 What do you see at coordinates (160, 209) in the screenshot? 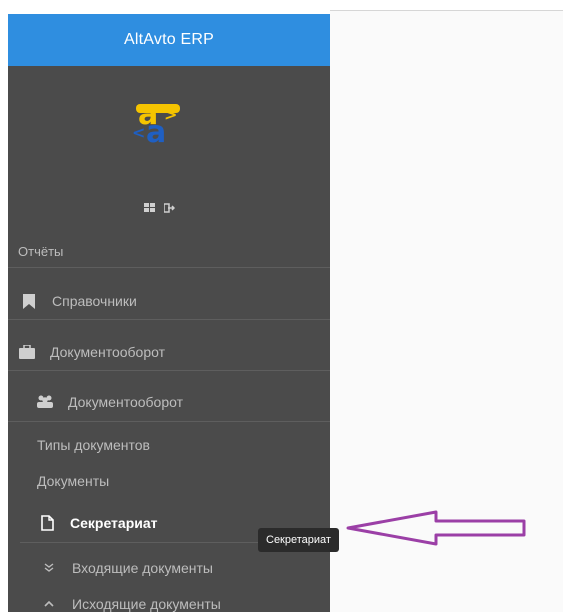
I see `sidebar-quick-actions` at bounding box center [160, 209].